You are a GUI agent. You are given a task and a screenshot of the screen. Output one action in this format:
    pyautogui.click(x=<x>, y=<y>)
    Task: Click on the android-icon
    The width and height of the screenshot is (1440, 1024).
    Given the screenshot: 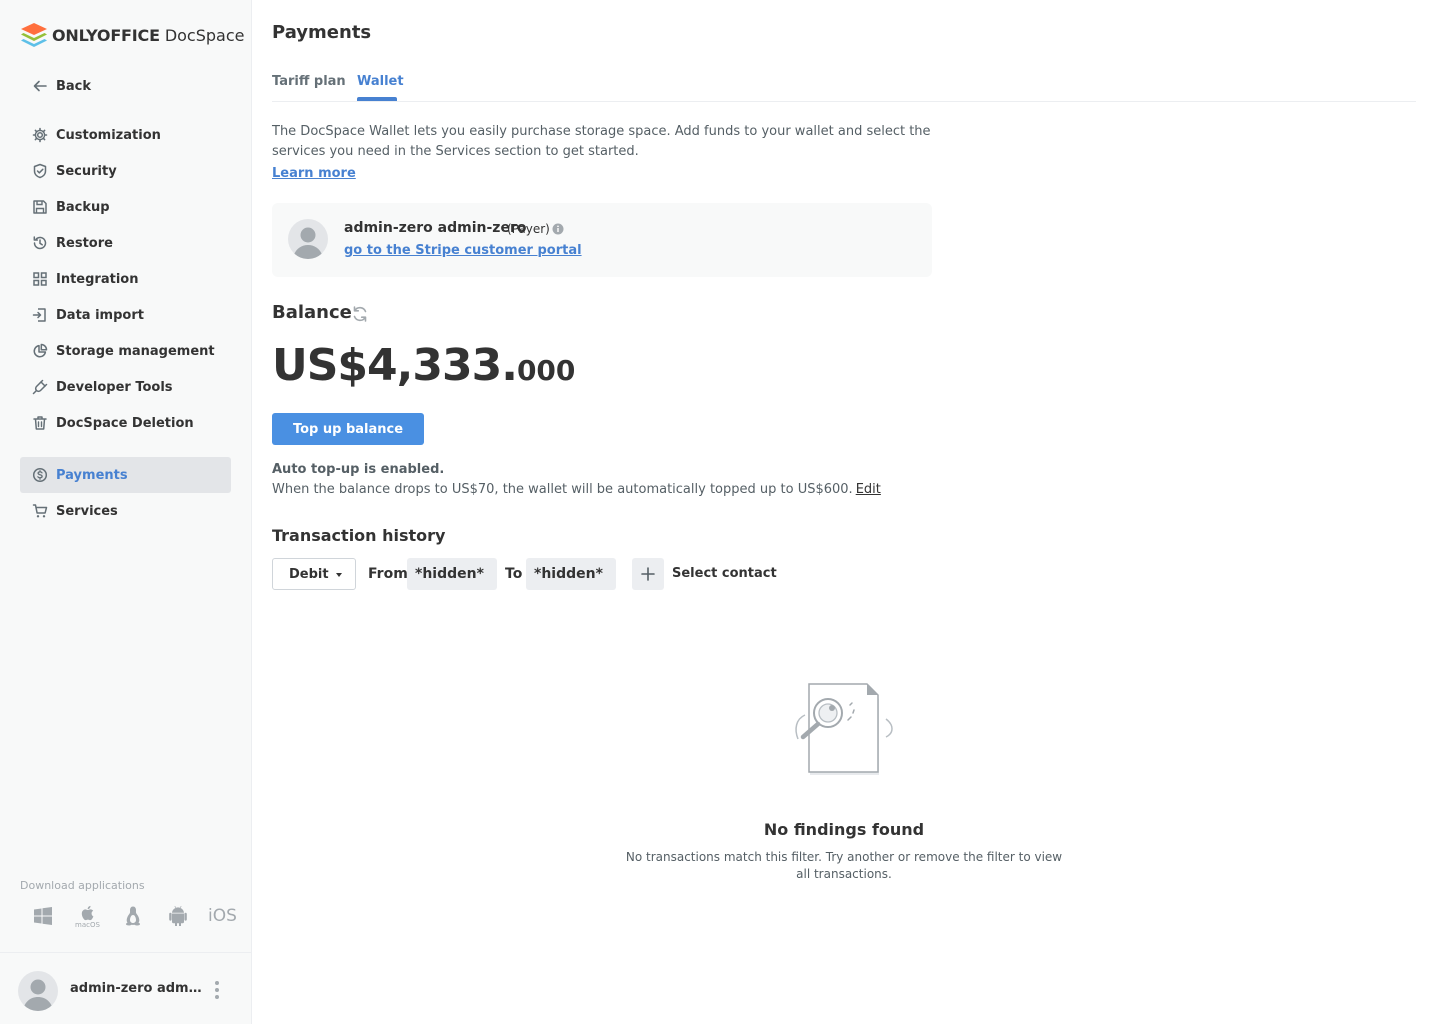 What is the action you would take?
    pyautogui.click(x=177, y=916)
    